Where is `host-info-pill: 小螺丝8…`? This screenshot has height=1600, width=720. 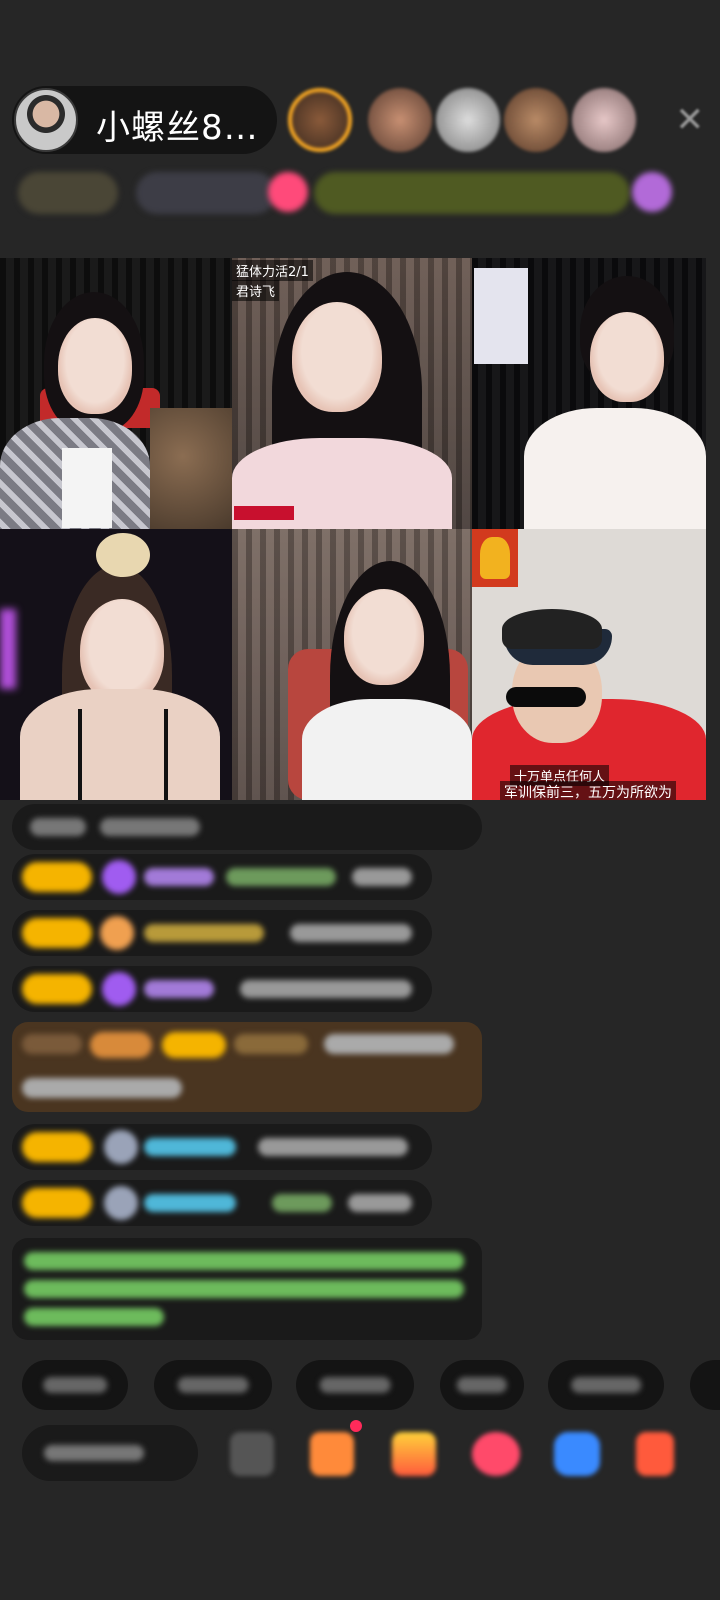 host-info-pill: 小螺丝8… is located at coordinates (144, 120).